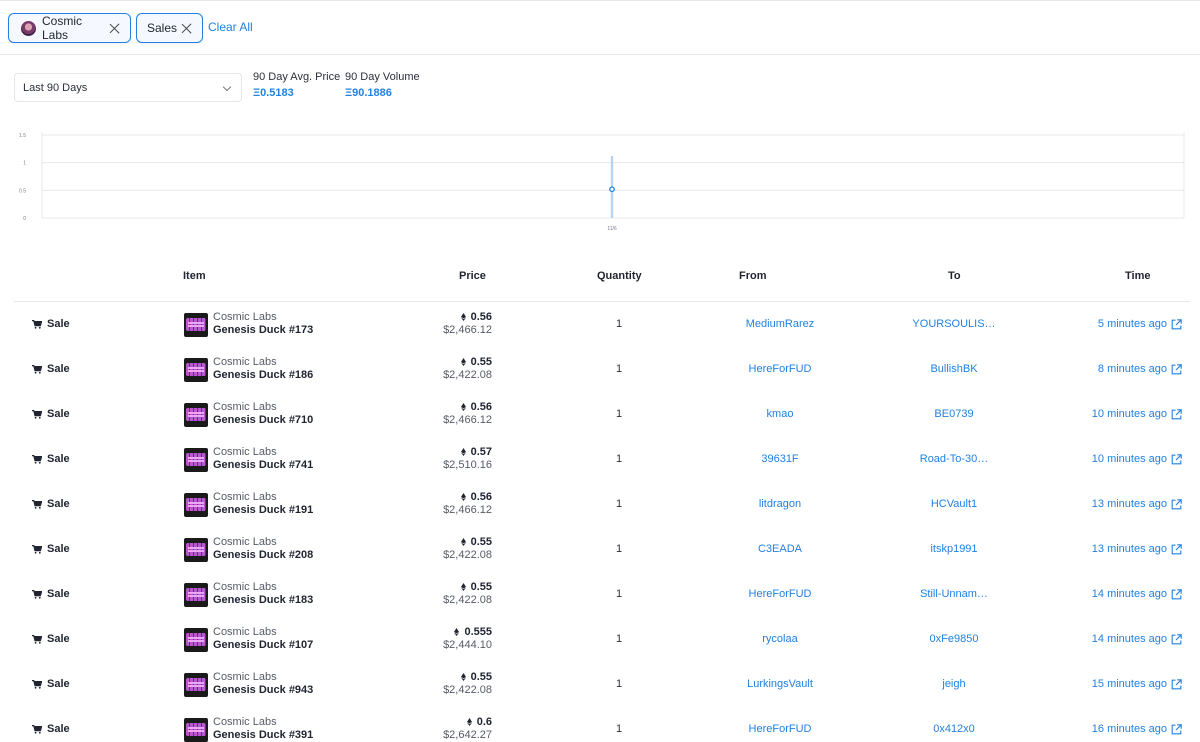  Describe the element at coordinates (1137, 729) in the screenshot. I see `time-link: 16 minutes ago` at that location.